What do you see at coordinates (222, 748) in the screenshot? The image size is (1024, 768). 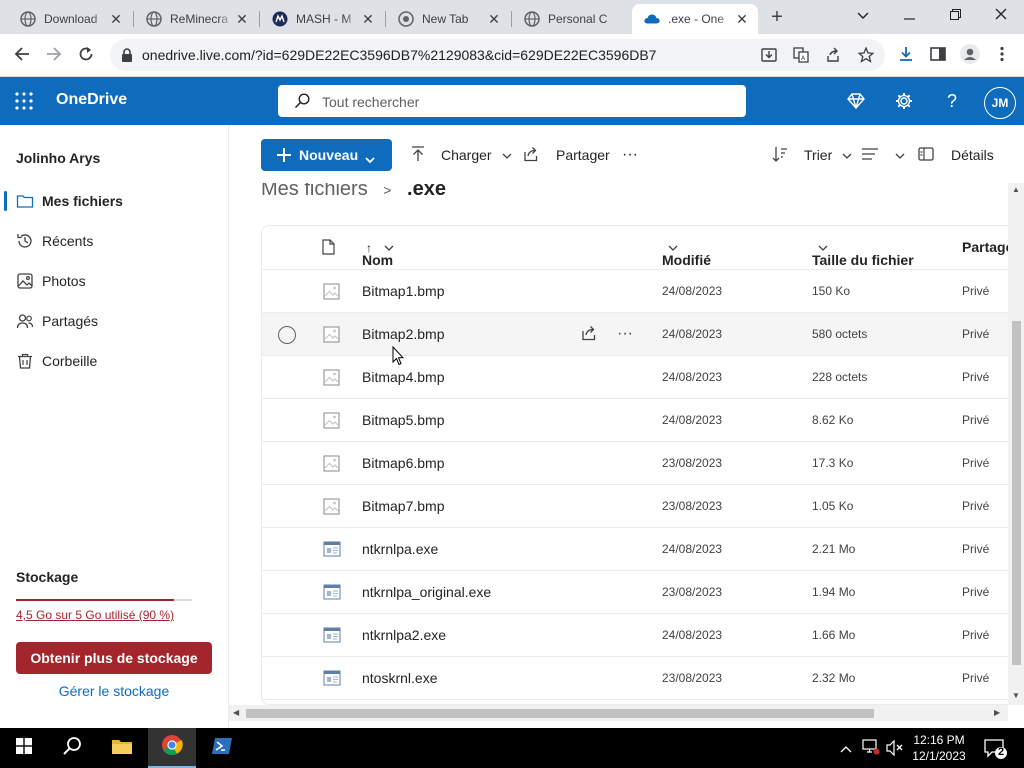 I see `taskbar-powershell` at bounding box center [222, 748].